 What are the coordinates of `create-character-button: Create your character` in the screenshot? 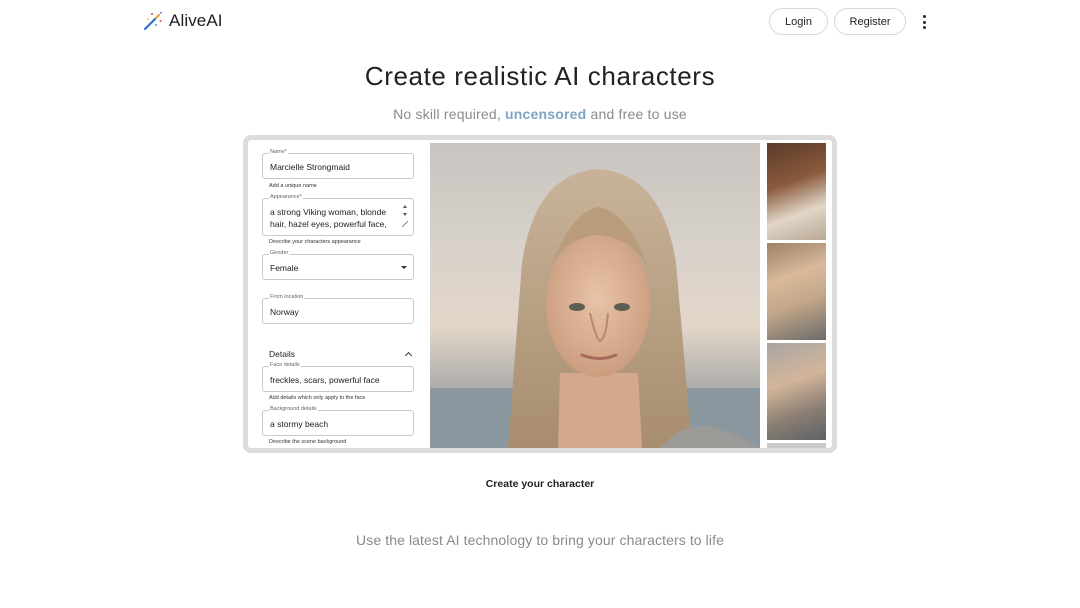 It's located at (540, 484).